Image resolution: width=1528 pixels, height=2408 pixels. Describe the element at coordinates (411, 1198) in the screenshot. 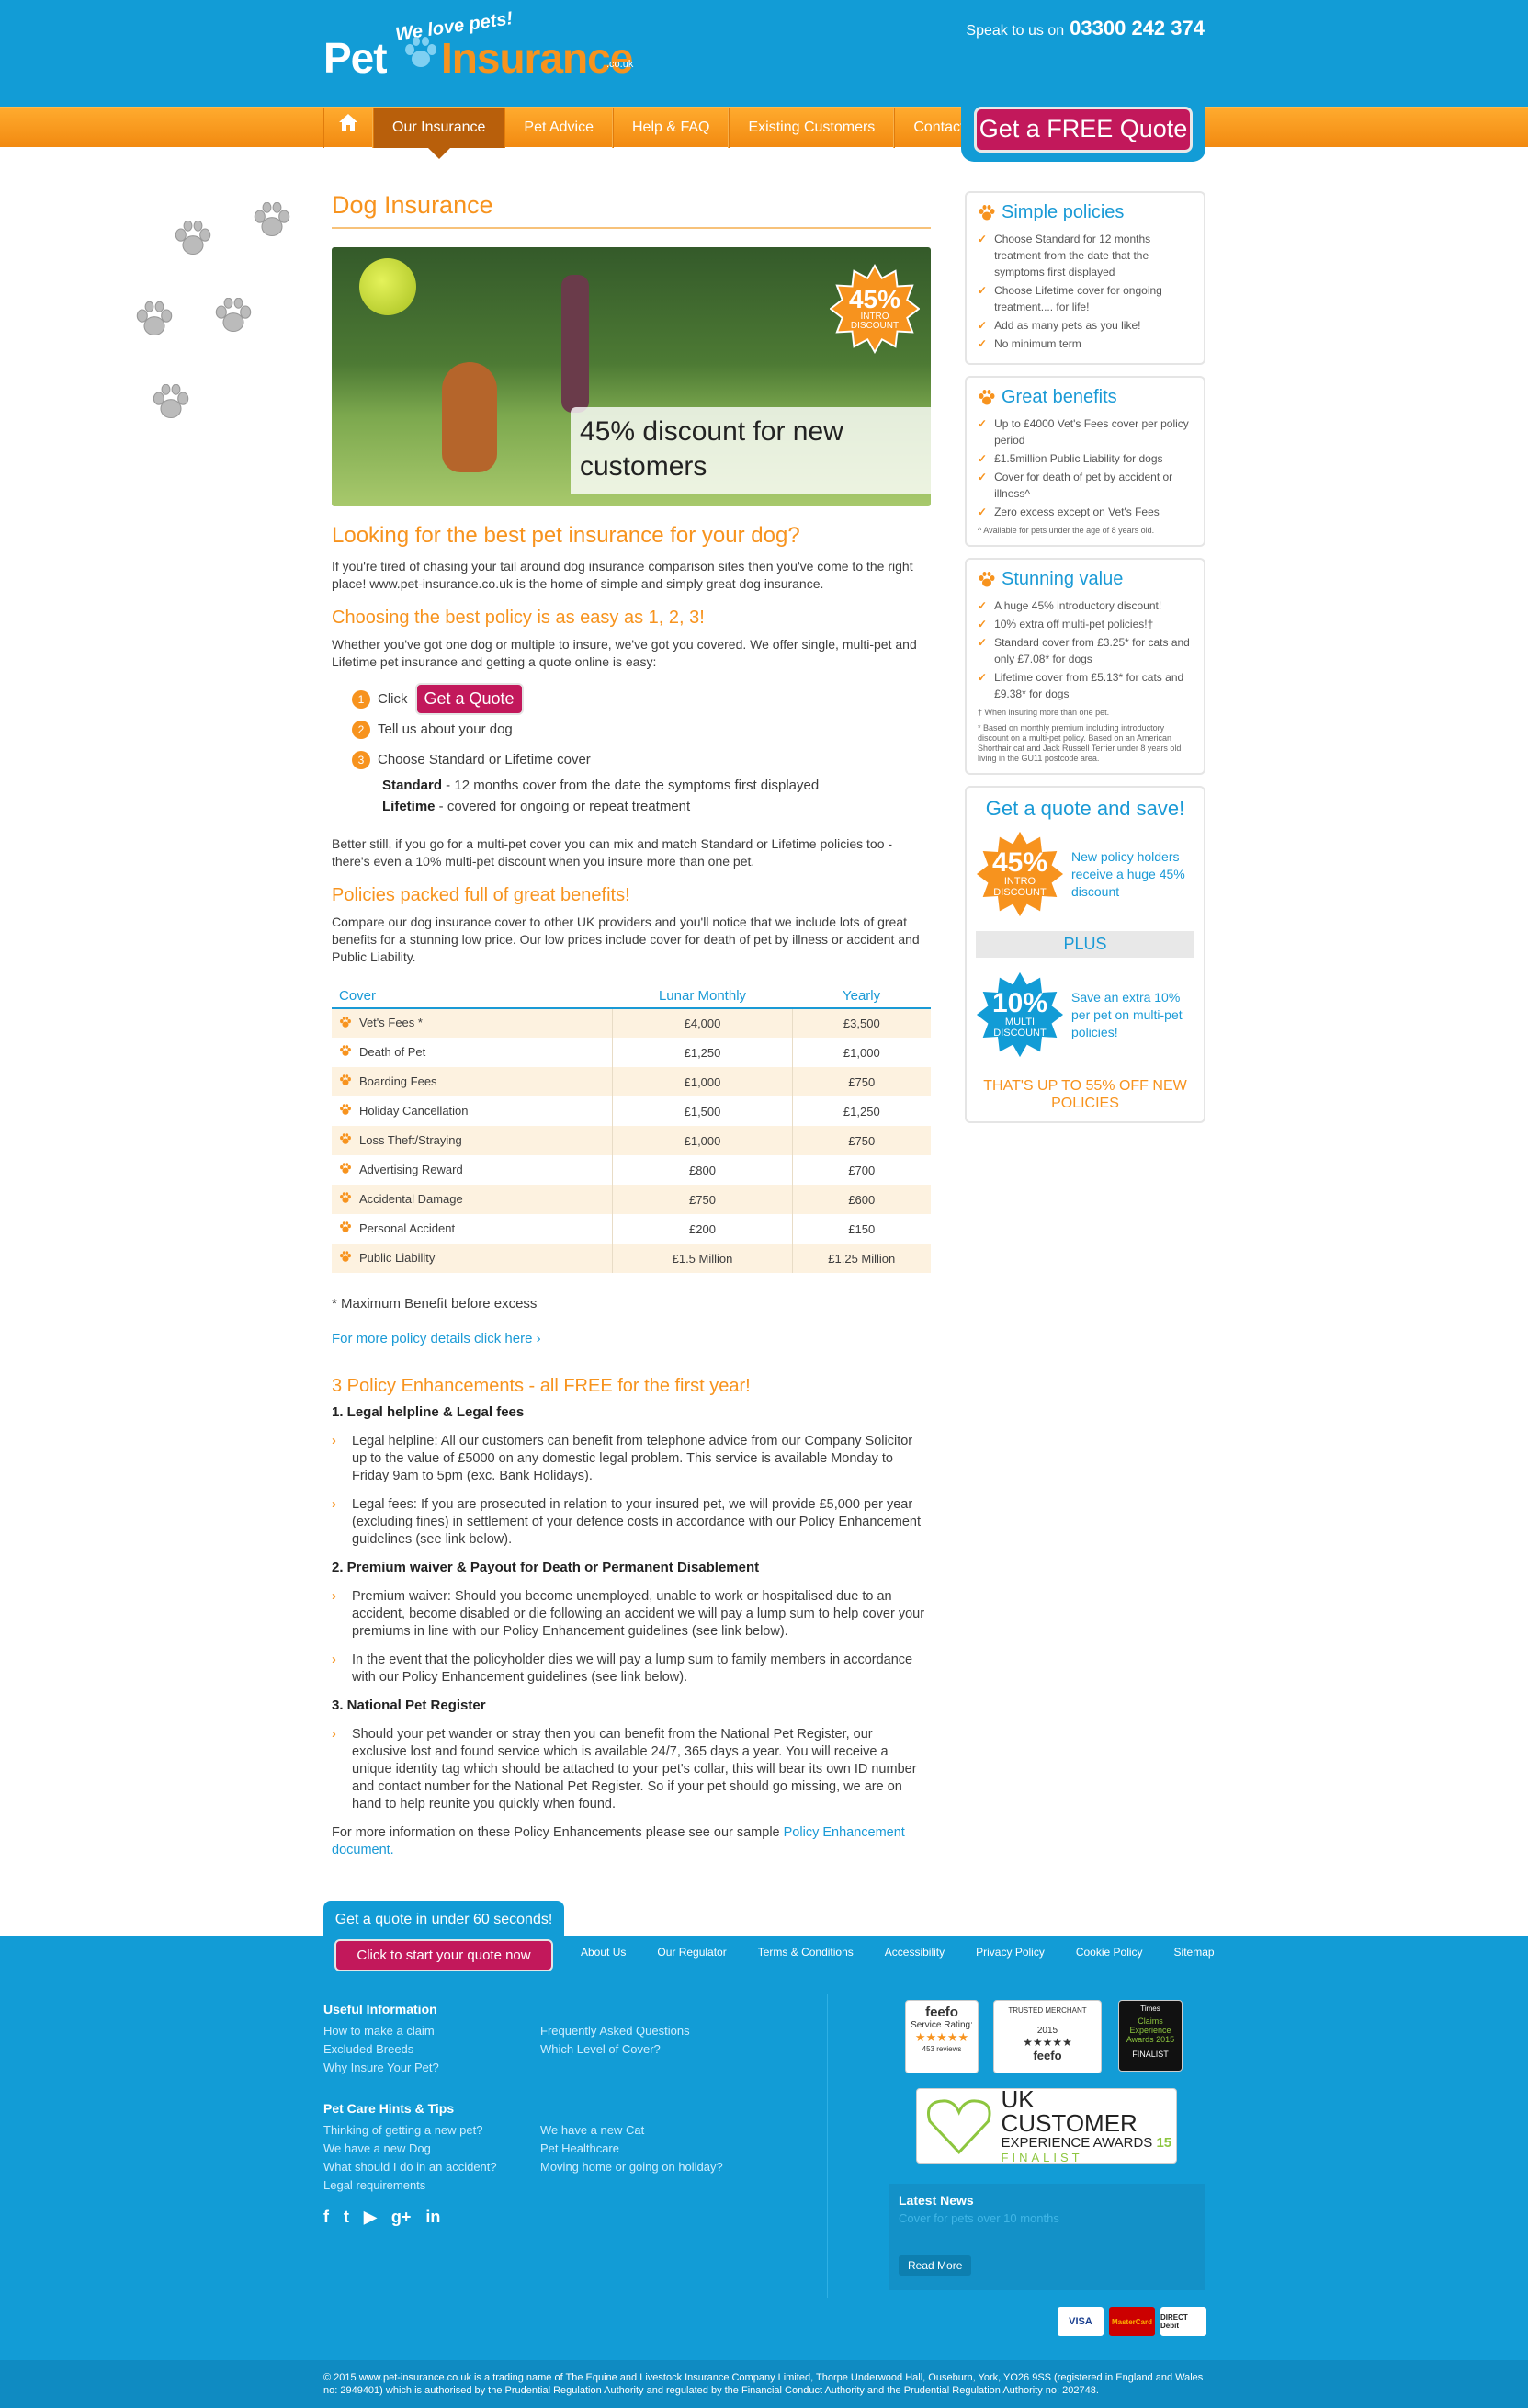

I see `cover-name: Accidental Damage` at that location.